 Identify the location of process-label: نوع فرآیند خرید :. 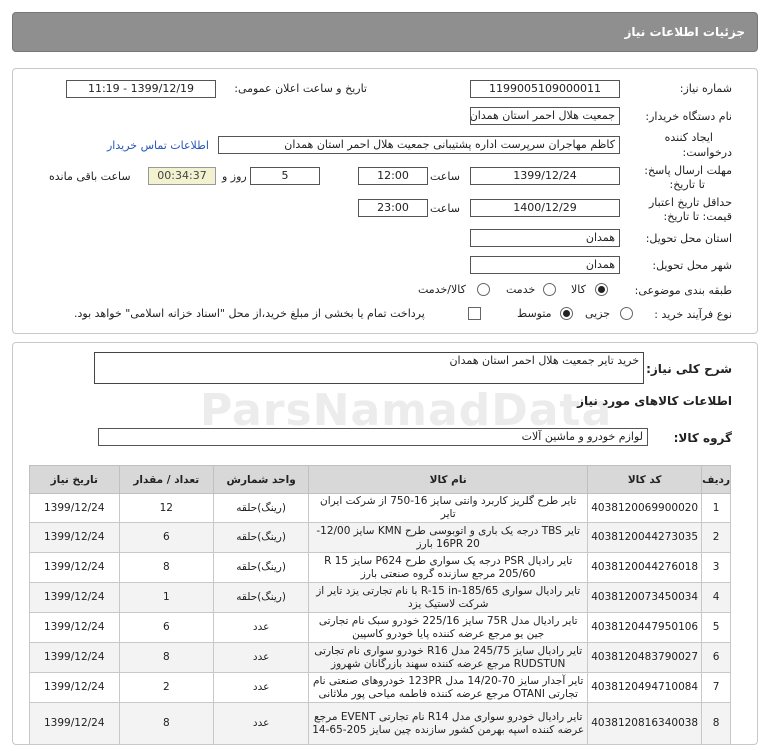
(693, 314).